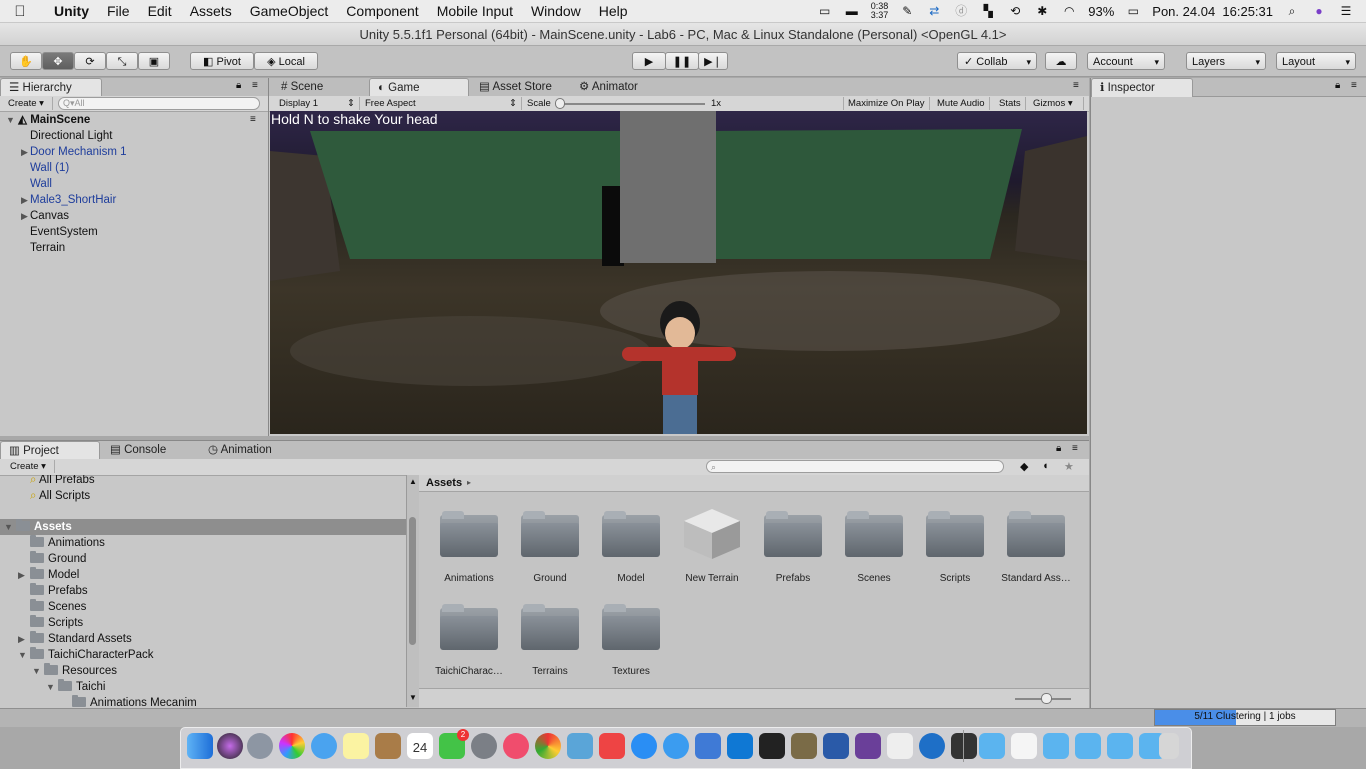 This screenshot has height=769, width=1366. Describe the element at coordinates (484, 746) in the screenshot. I see `system-preferences-icon` at that location.